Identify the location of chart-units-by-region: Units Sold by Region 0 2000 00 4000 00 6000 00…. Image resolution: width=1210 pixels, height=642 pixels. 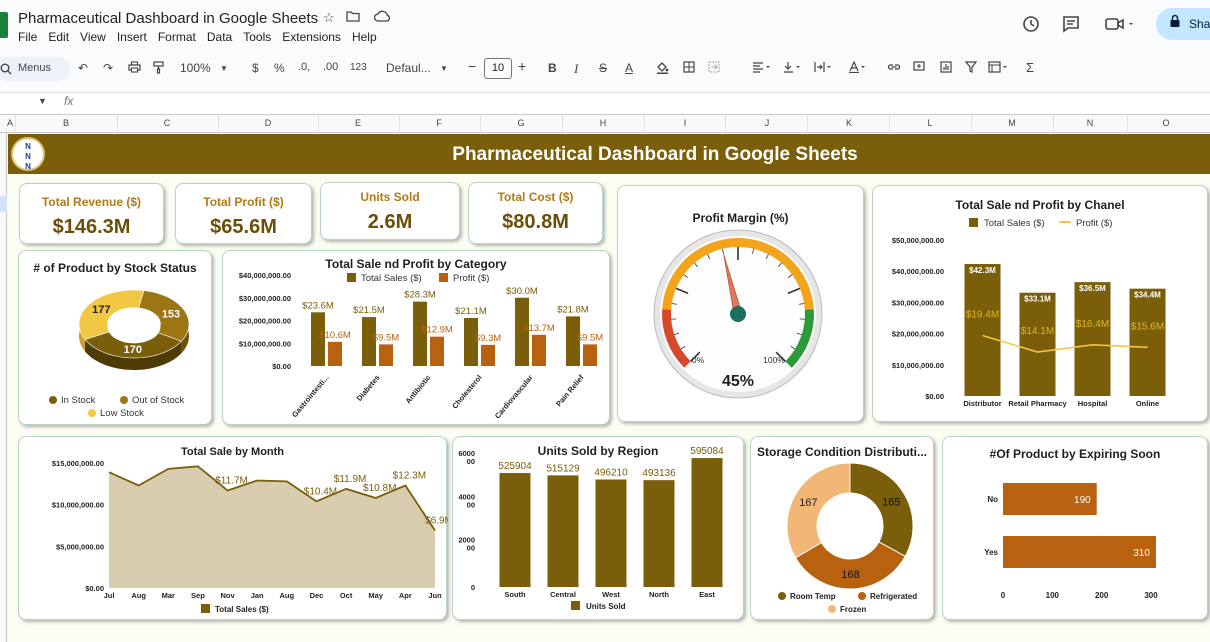
(598, 528).